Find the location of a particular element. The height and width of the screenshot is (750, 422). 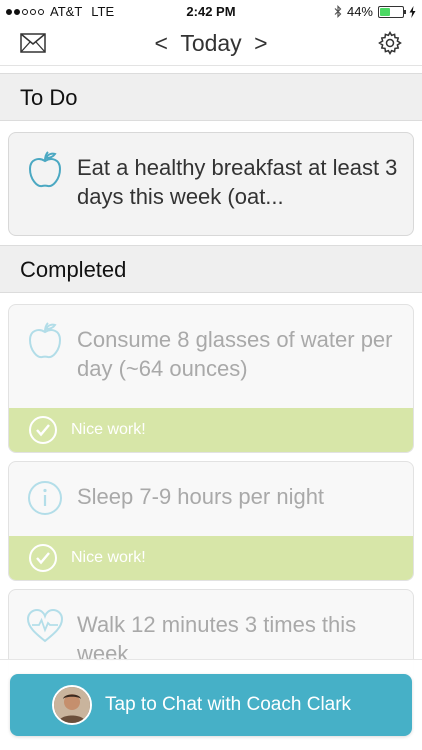

coach-avatar is located at coordinates (72, 705).